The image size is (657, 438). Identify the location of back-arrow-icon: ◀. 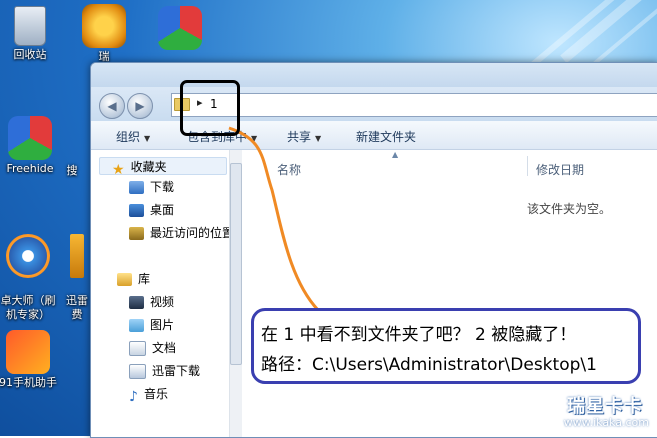
(112, 106).